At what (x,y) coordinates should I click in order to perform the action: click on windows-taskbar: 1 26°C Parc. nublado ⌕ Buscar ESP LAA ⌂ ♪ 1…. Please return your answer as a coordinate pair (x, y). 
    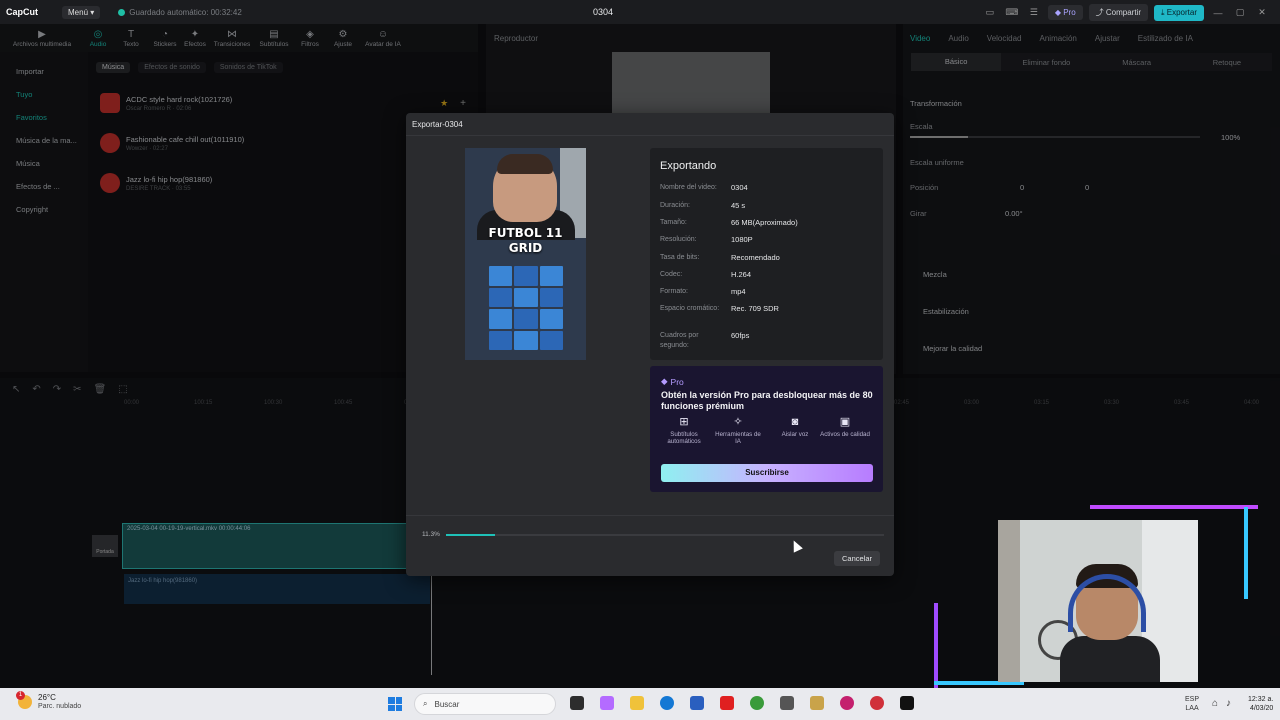
    Looking at the image, I should click on (640, 704).